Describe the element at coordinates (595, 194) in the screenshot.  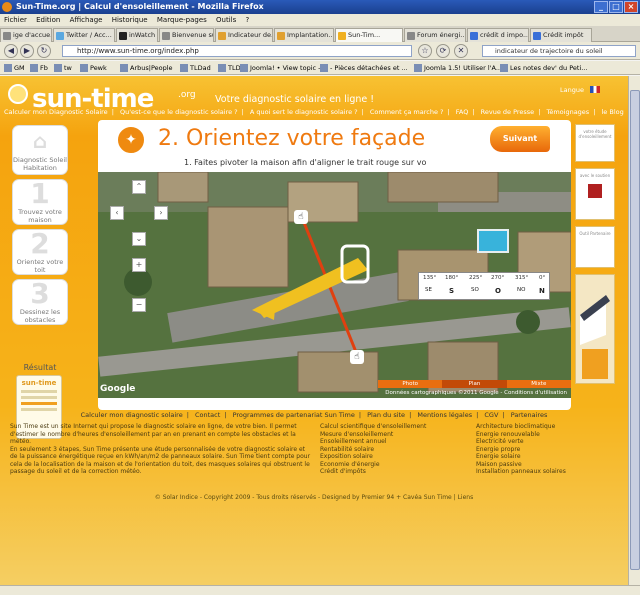
I see `partner-box-support: avec le soutien` at that location.